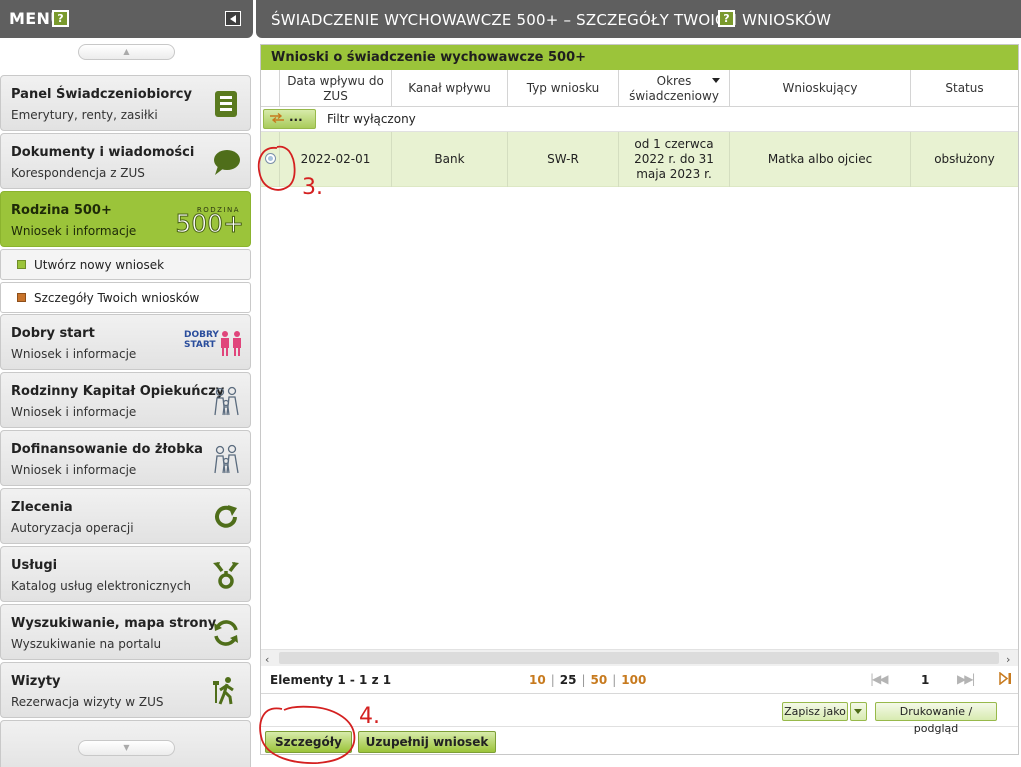 This screenshot has height=767, width=1021. Describe the element at coordinates (101, 94) in the screenshot. I see `sidebar-item-title: Panel Świadczeniobiorcy` at that location.